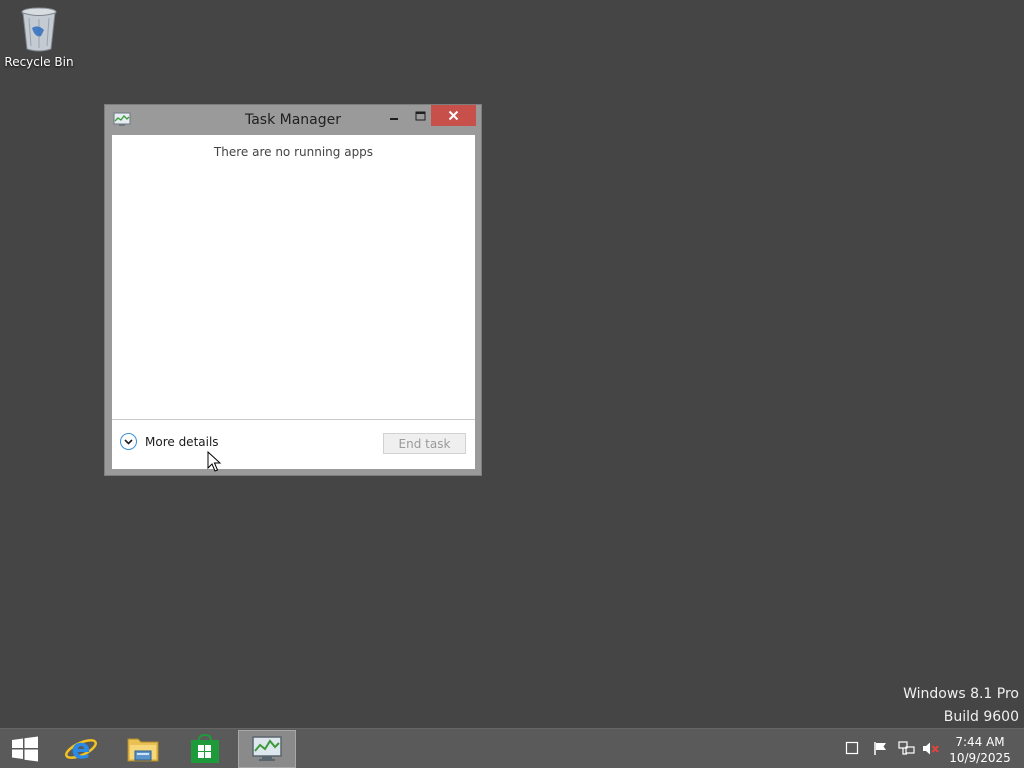 Image resolution: width=1024 pixels, height=768 pixels. I want to click on minimize-button, so click(394, 115).